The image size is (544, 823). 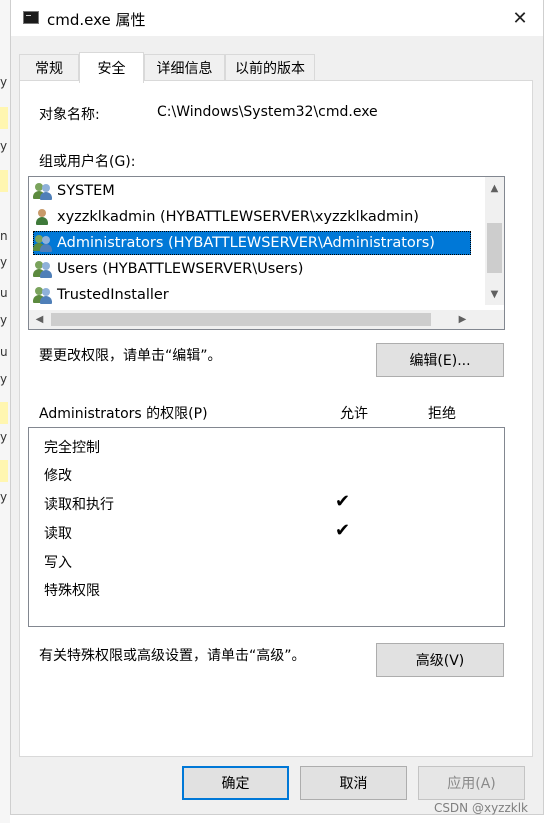 I want to click on list-item: SYSTEM, so click(x=74, y=191).